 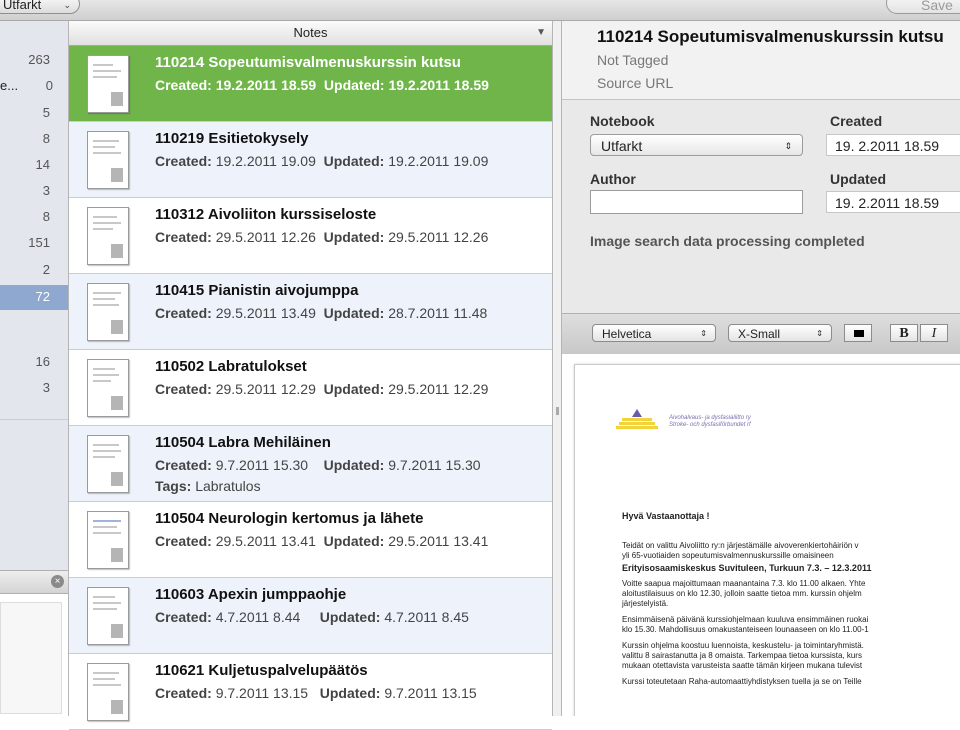 I want to click on size-select: X-Small ⇕, so click(x=780, y=333).